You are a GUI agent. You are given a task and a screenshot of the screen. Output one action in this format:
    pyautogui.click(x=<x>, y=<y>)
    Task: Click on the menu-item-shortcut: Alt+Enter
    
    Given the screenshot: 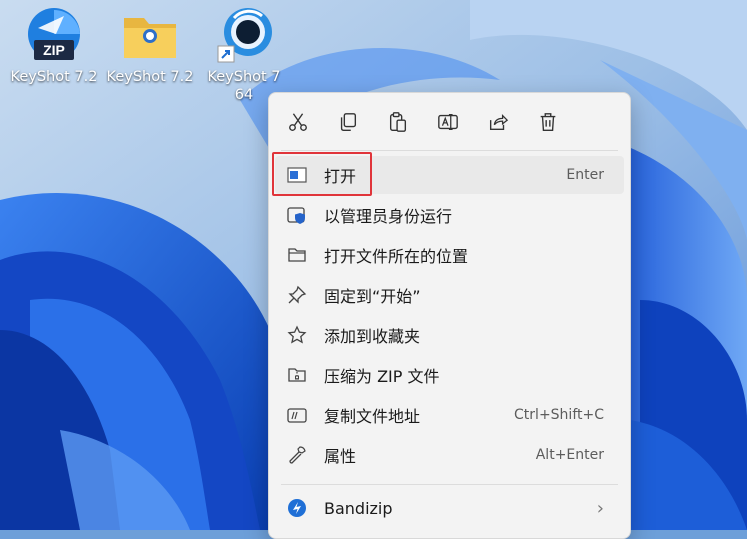 What is the action you would take?
    pyautogui.click(x=569, y=455)
    